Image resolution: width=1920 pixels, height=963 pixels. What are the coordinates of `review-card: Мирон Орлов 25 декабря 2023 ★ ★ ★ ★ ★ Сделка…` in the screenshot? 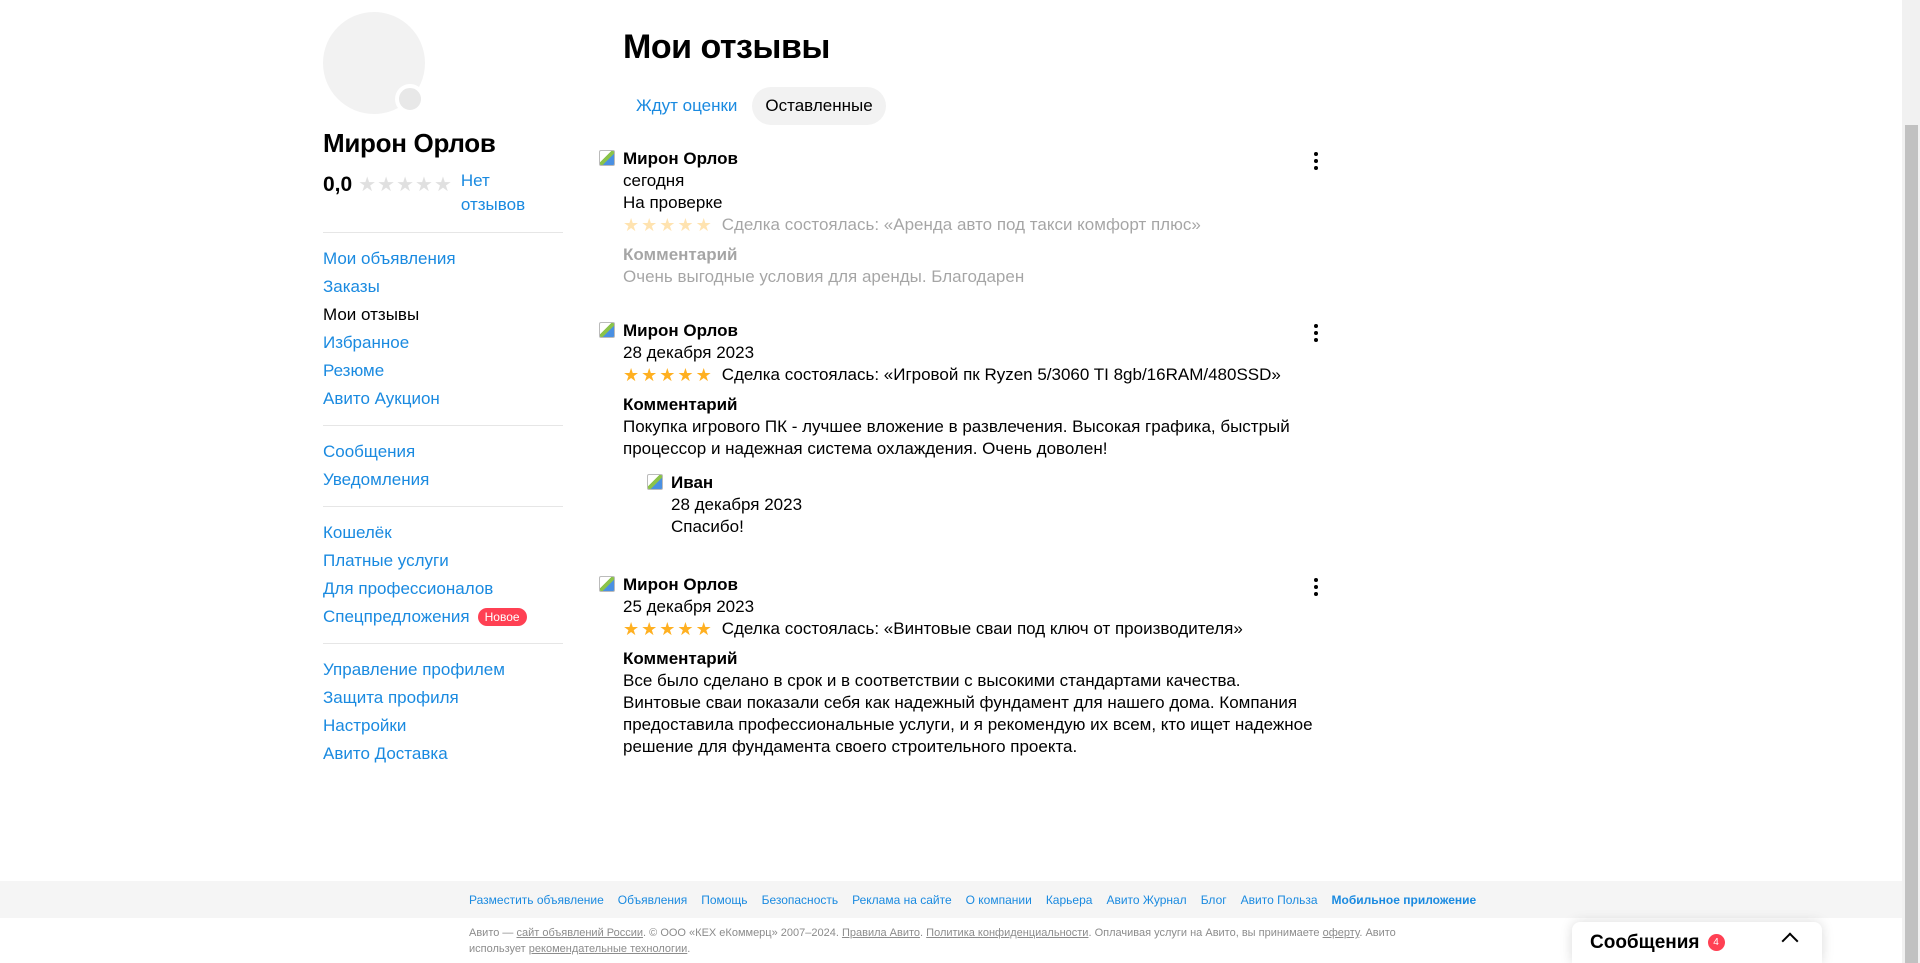 It's located at (961, 666).